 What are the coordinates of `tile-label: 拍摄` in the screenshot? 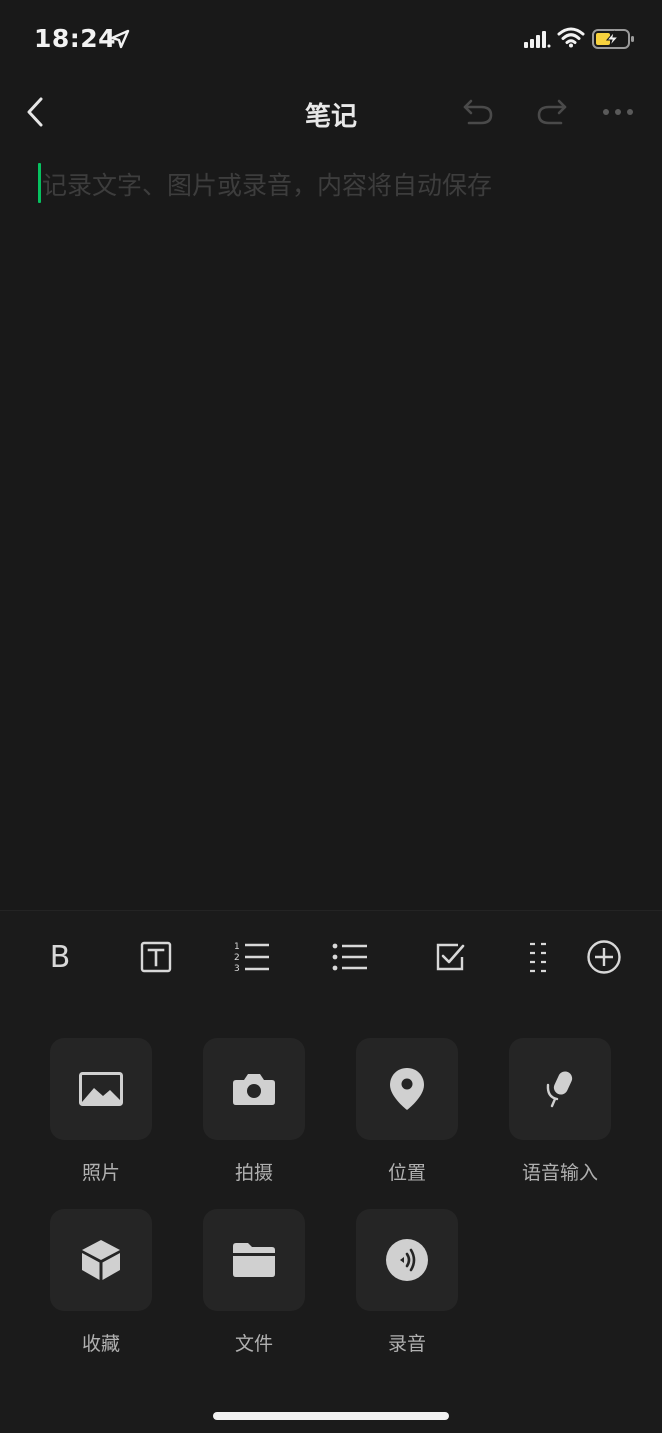 It's located at (253, 1173).